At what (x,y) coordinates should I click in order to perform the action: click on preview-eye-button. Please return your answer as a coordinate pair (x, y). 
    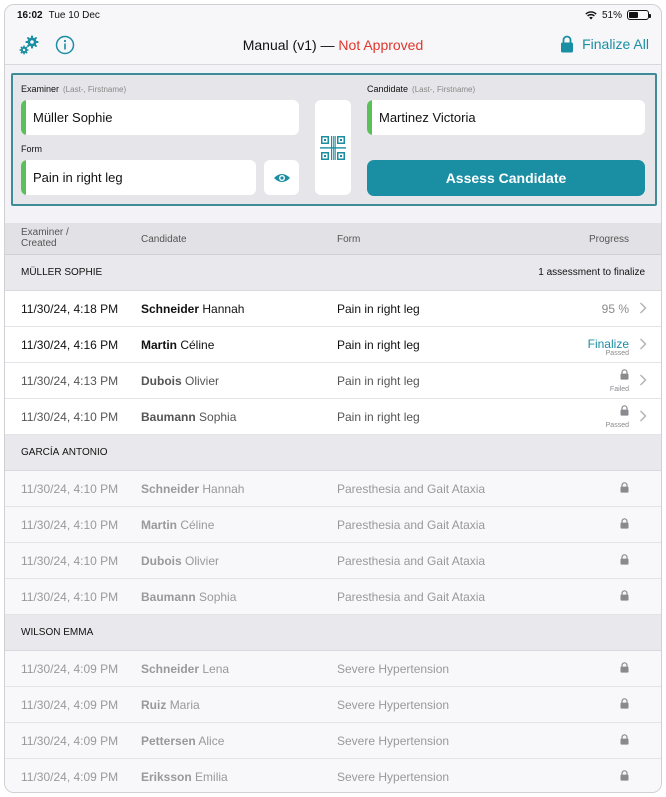
    Looking at the image, I should click on (281, 177).